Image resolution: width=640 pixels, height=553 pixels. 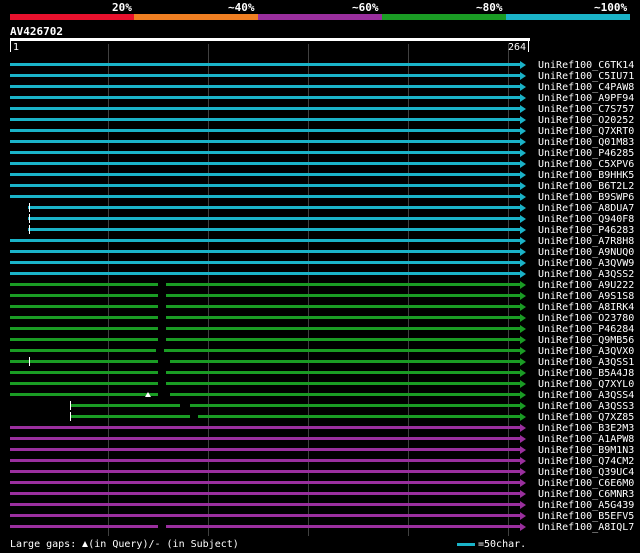 I want to click on hit-label: UniRef100_C5XPV6, so click(x=586, y=164).